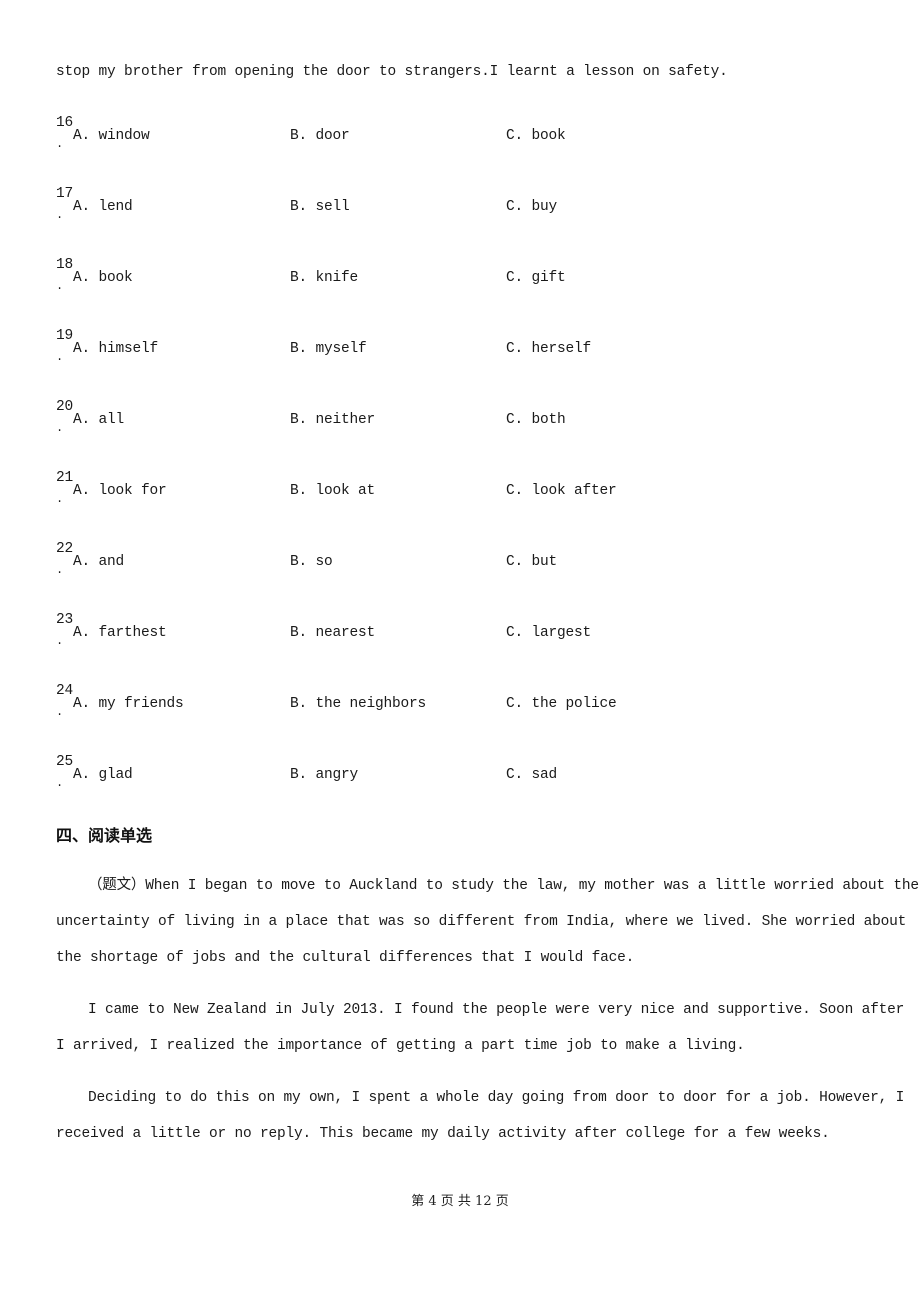 Image resolution: width=920 pixels, height=1302 pixels. What do you see at coordinates (65, 691) in the screenshot?
I see `question-number: 24` at bounding box center [65, 691].